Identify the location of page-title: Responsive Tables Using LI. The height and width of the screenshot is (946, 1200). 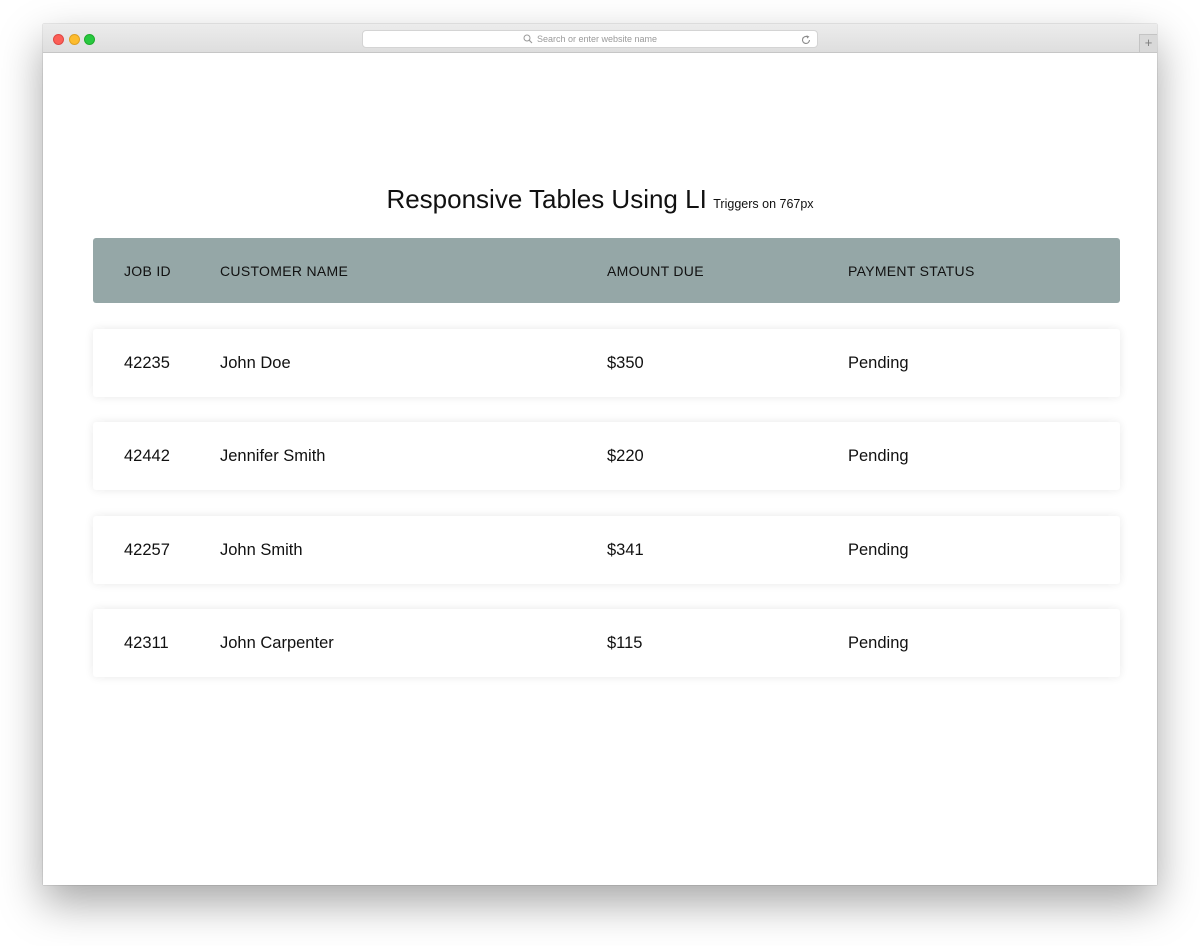
(546, 199).